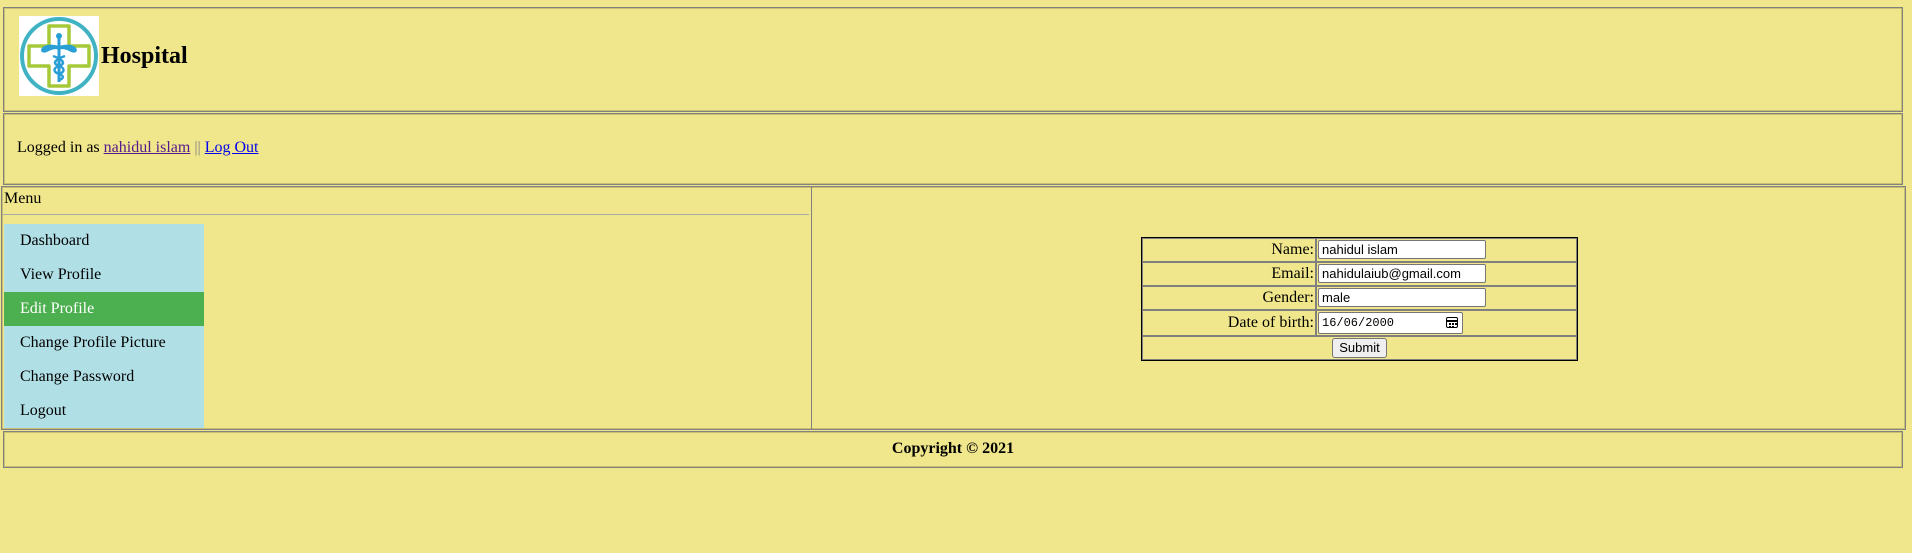 The image size is (1912, 553). I want to click on edit-profile-form: Name: Email: Gender:, so click(1359, 299).